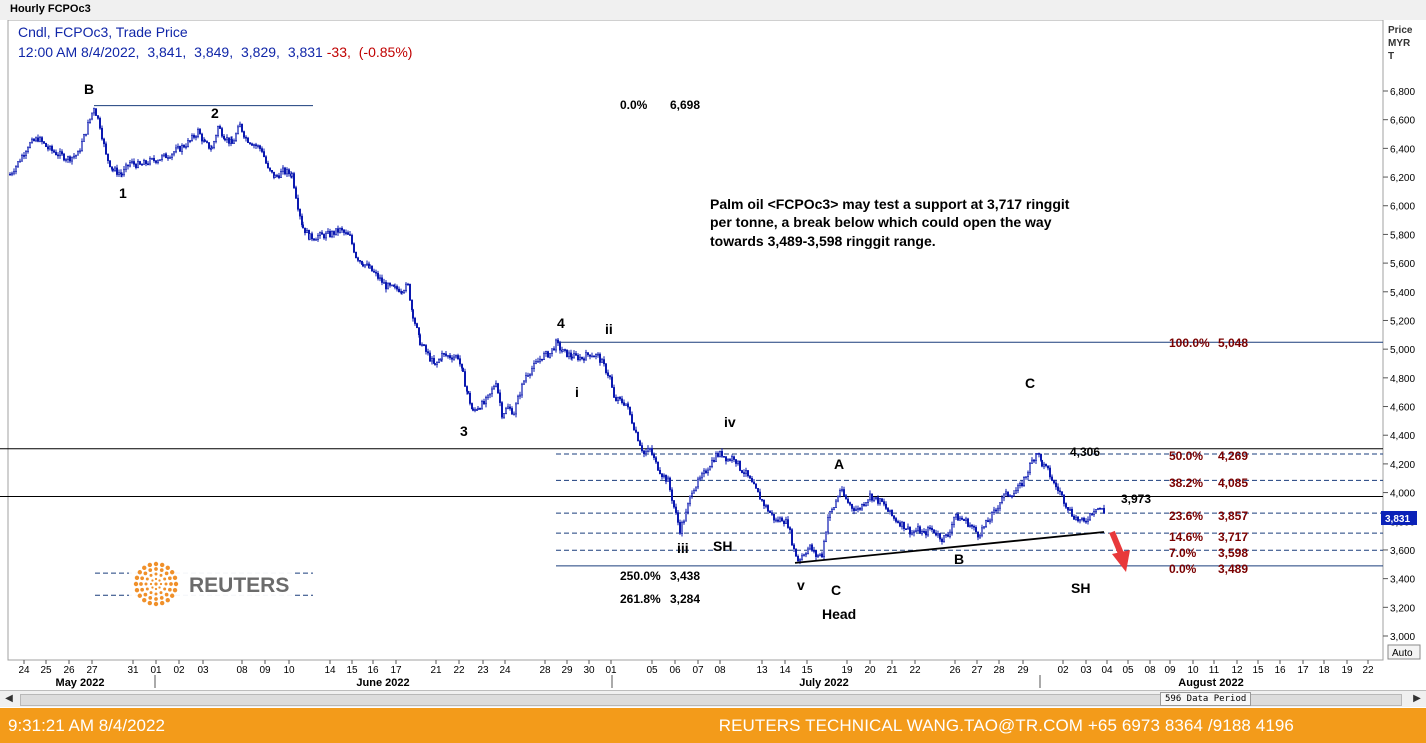  What do you see at coordinates (959, 559) in the screenshot?
I see `wave-label-B-right: B` at bounding box center [959, 559].